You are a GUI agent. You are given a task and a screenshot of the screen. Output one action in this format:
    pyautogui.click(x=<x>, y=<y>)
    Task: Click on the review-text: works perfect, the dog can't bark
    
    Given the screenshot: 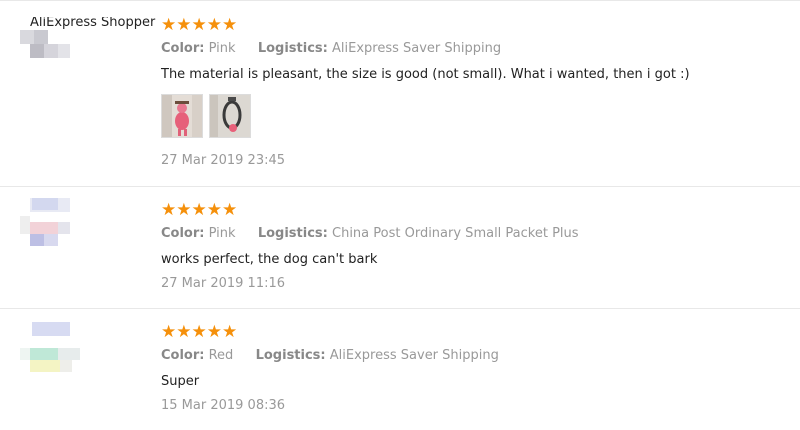 What is the action you would take?
    pyautogui.click(x=269, y=259)
    